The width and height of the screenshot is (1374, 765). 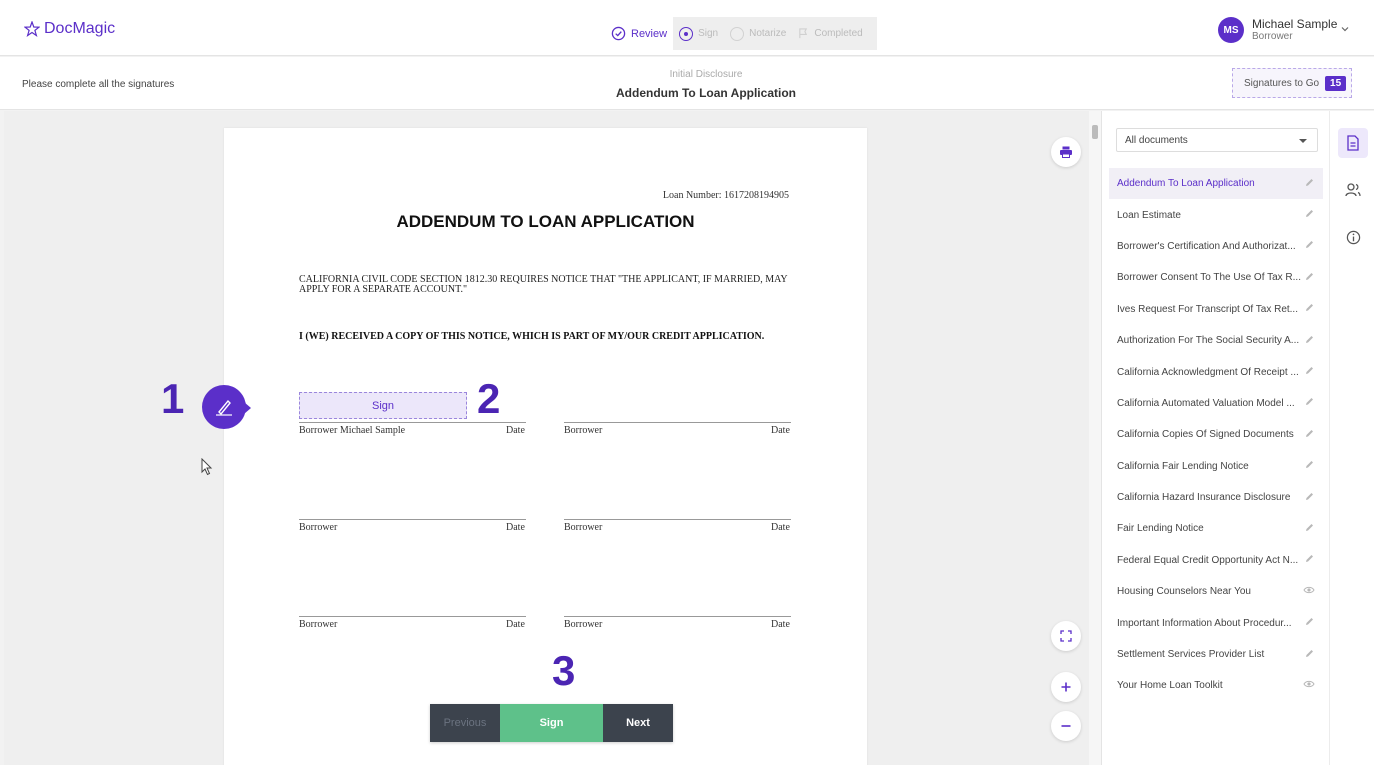 I want to click on signatures-to-go-button: Signatures to Go 15, so click(x=1292, y=83).